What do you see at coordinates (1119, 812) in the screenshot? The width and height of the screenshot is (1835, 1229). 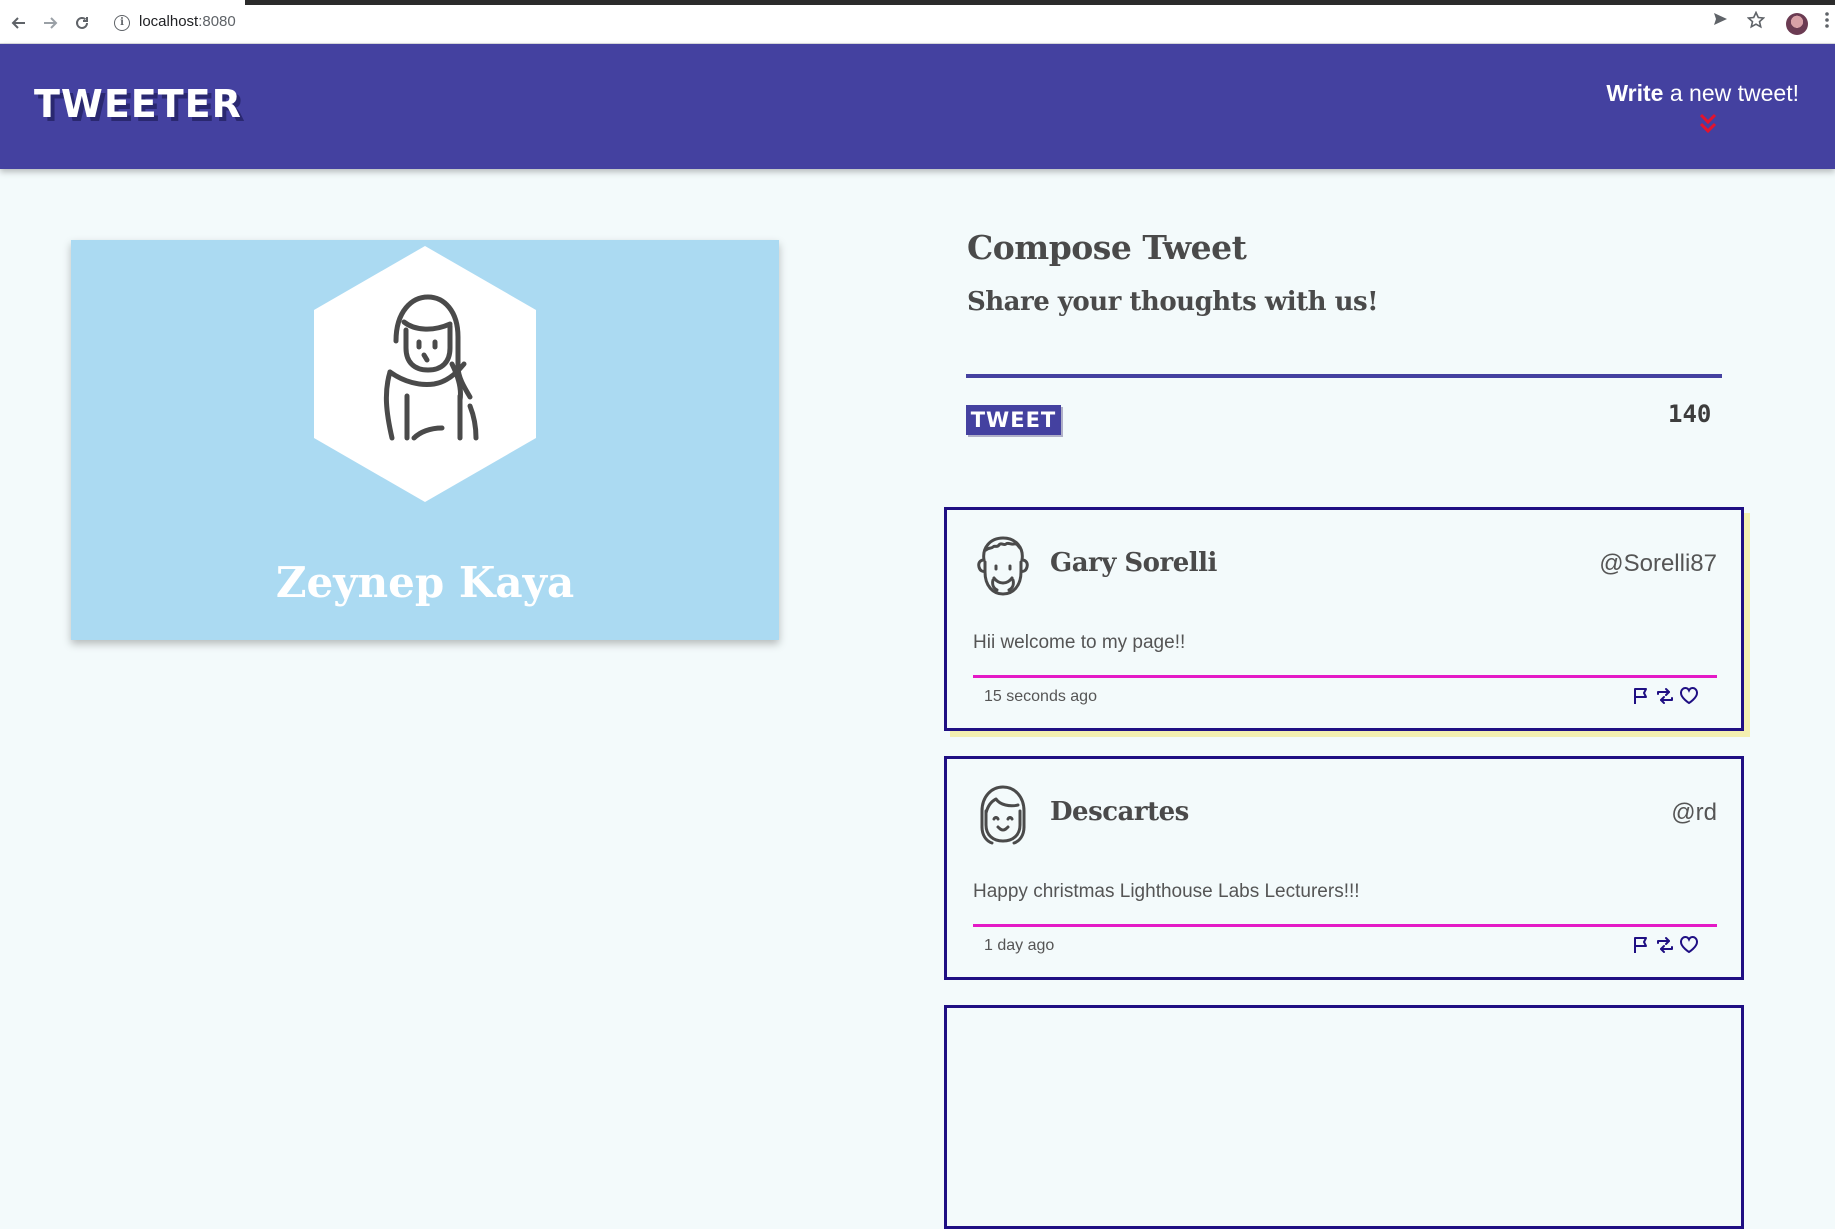 I see `tweet-author-name: Descartes` at bounding box center [1119, 812].